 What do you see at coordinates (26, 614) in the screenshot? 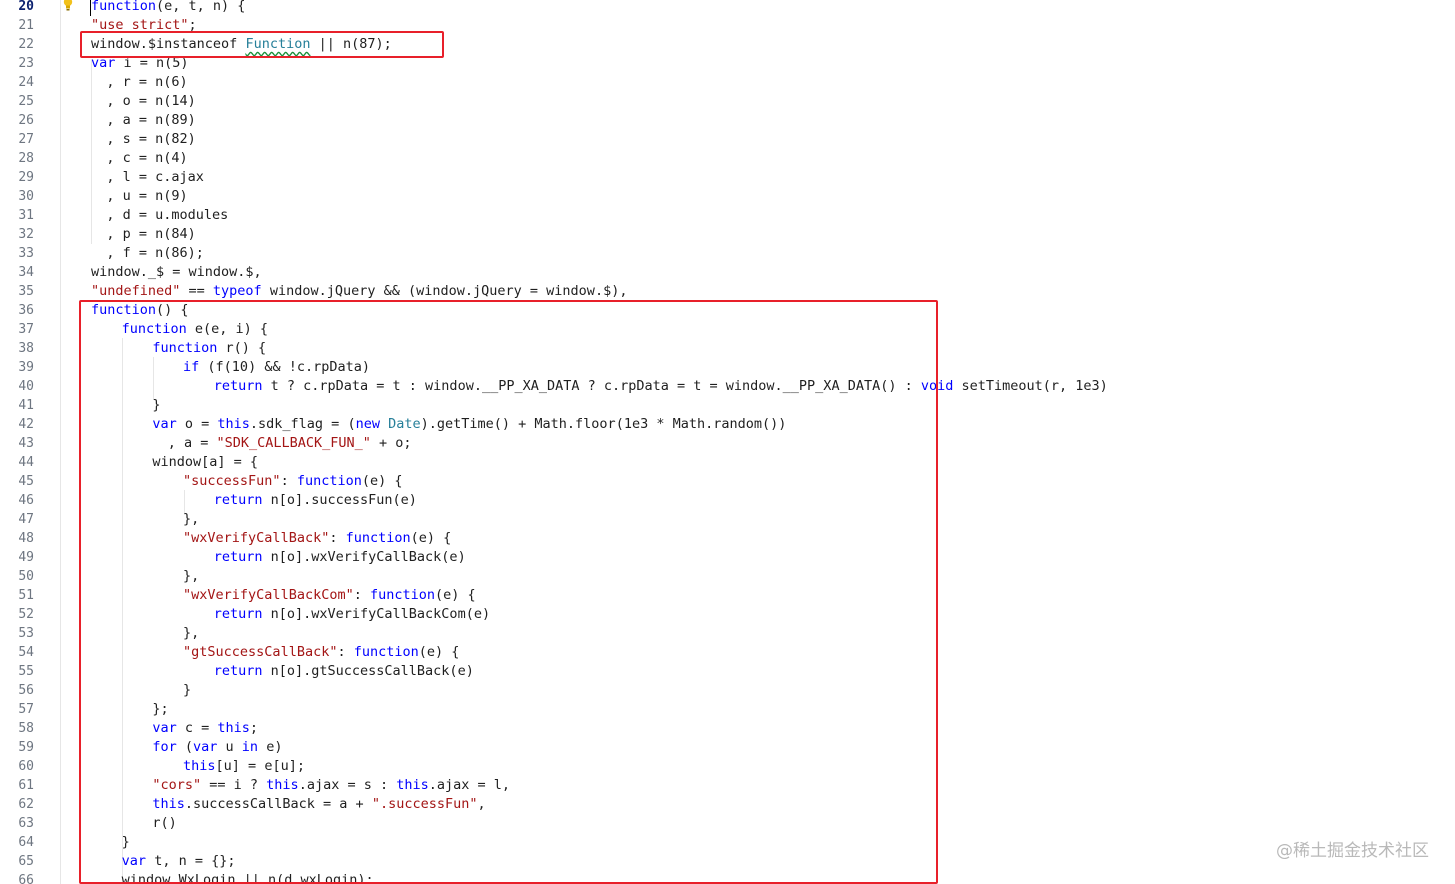
I see `line-number: 52` at bounding box center [26, 614].